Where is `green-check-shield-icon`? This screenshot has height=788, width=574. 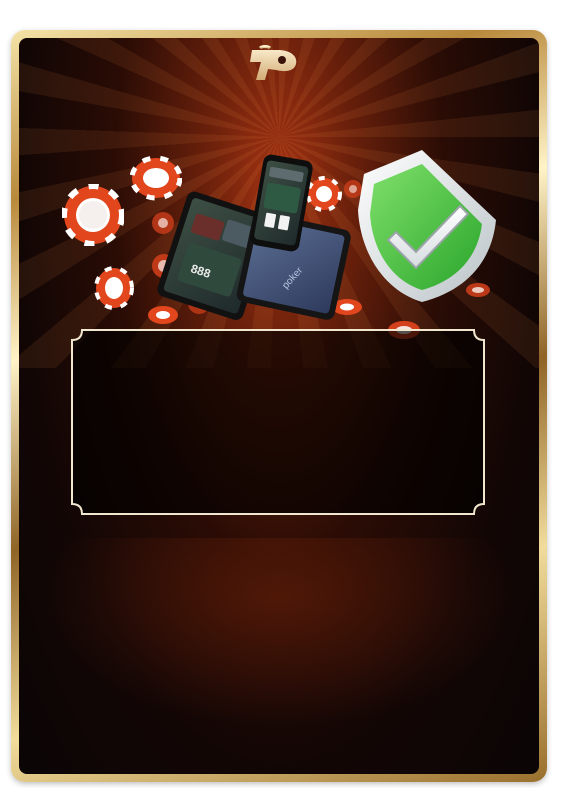 green-check-shield-icon is located at coordinates (427, 226).